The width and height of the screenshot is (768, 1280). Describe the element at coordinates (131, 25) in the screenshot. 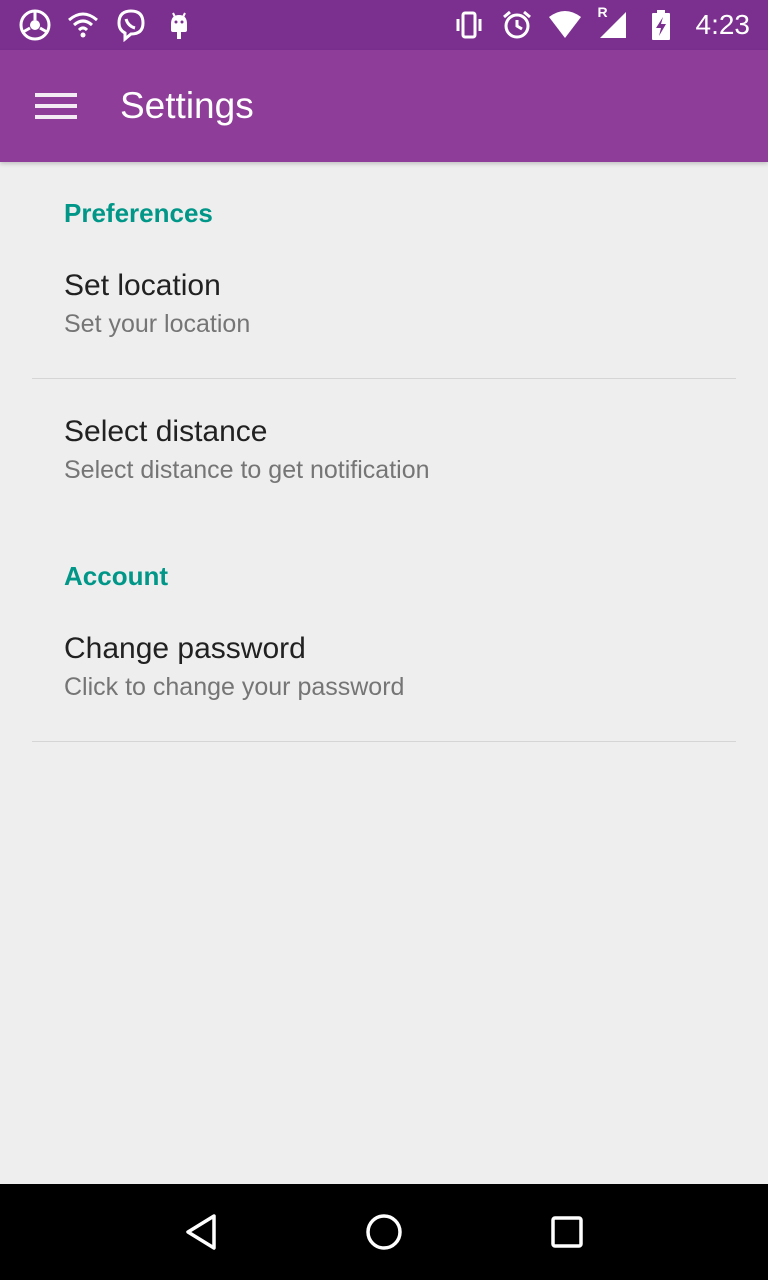

I see `viber-icon` at that location.